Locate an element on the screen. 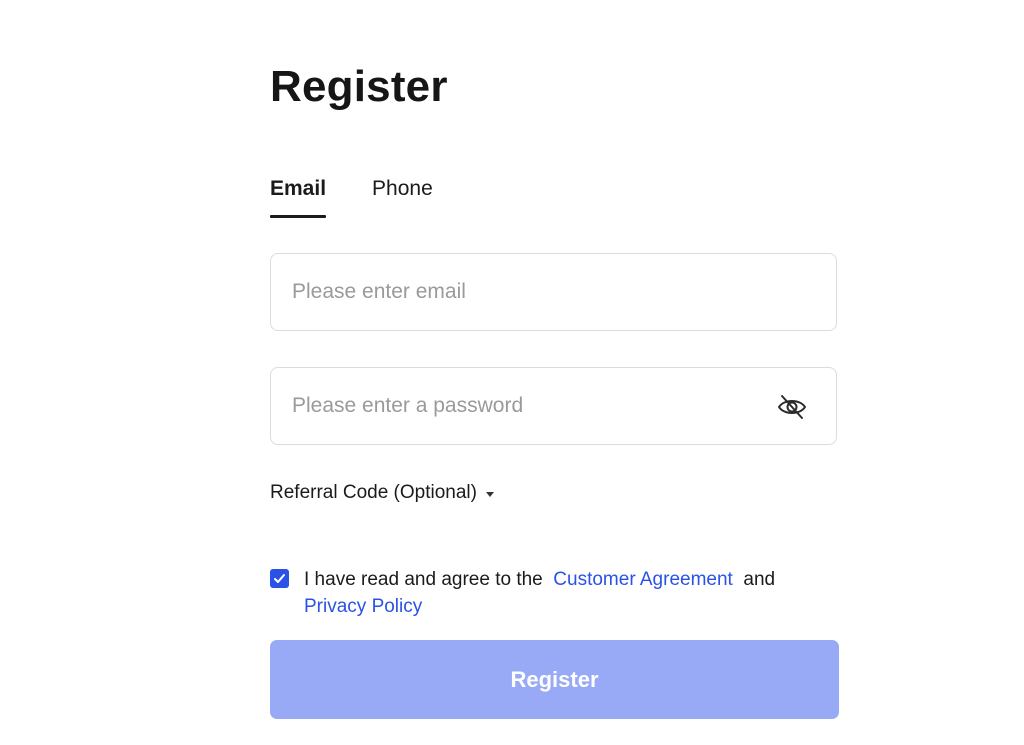  password-field-container is located at coordinates (553, 406).